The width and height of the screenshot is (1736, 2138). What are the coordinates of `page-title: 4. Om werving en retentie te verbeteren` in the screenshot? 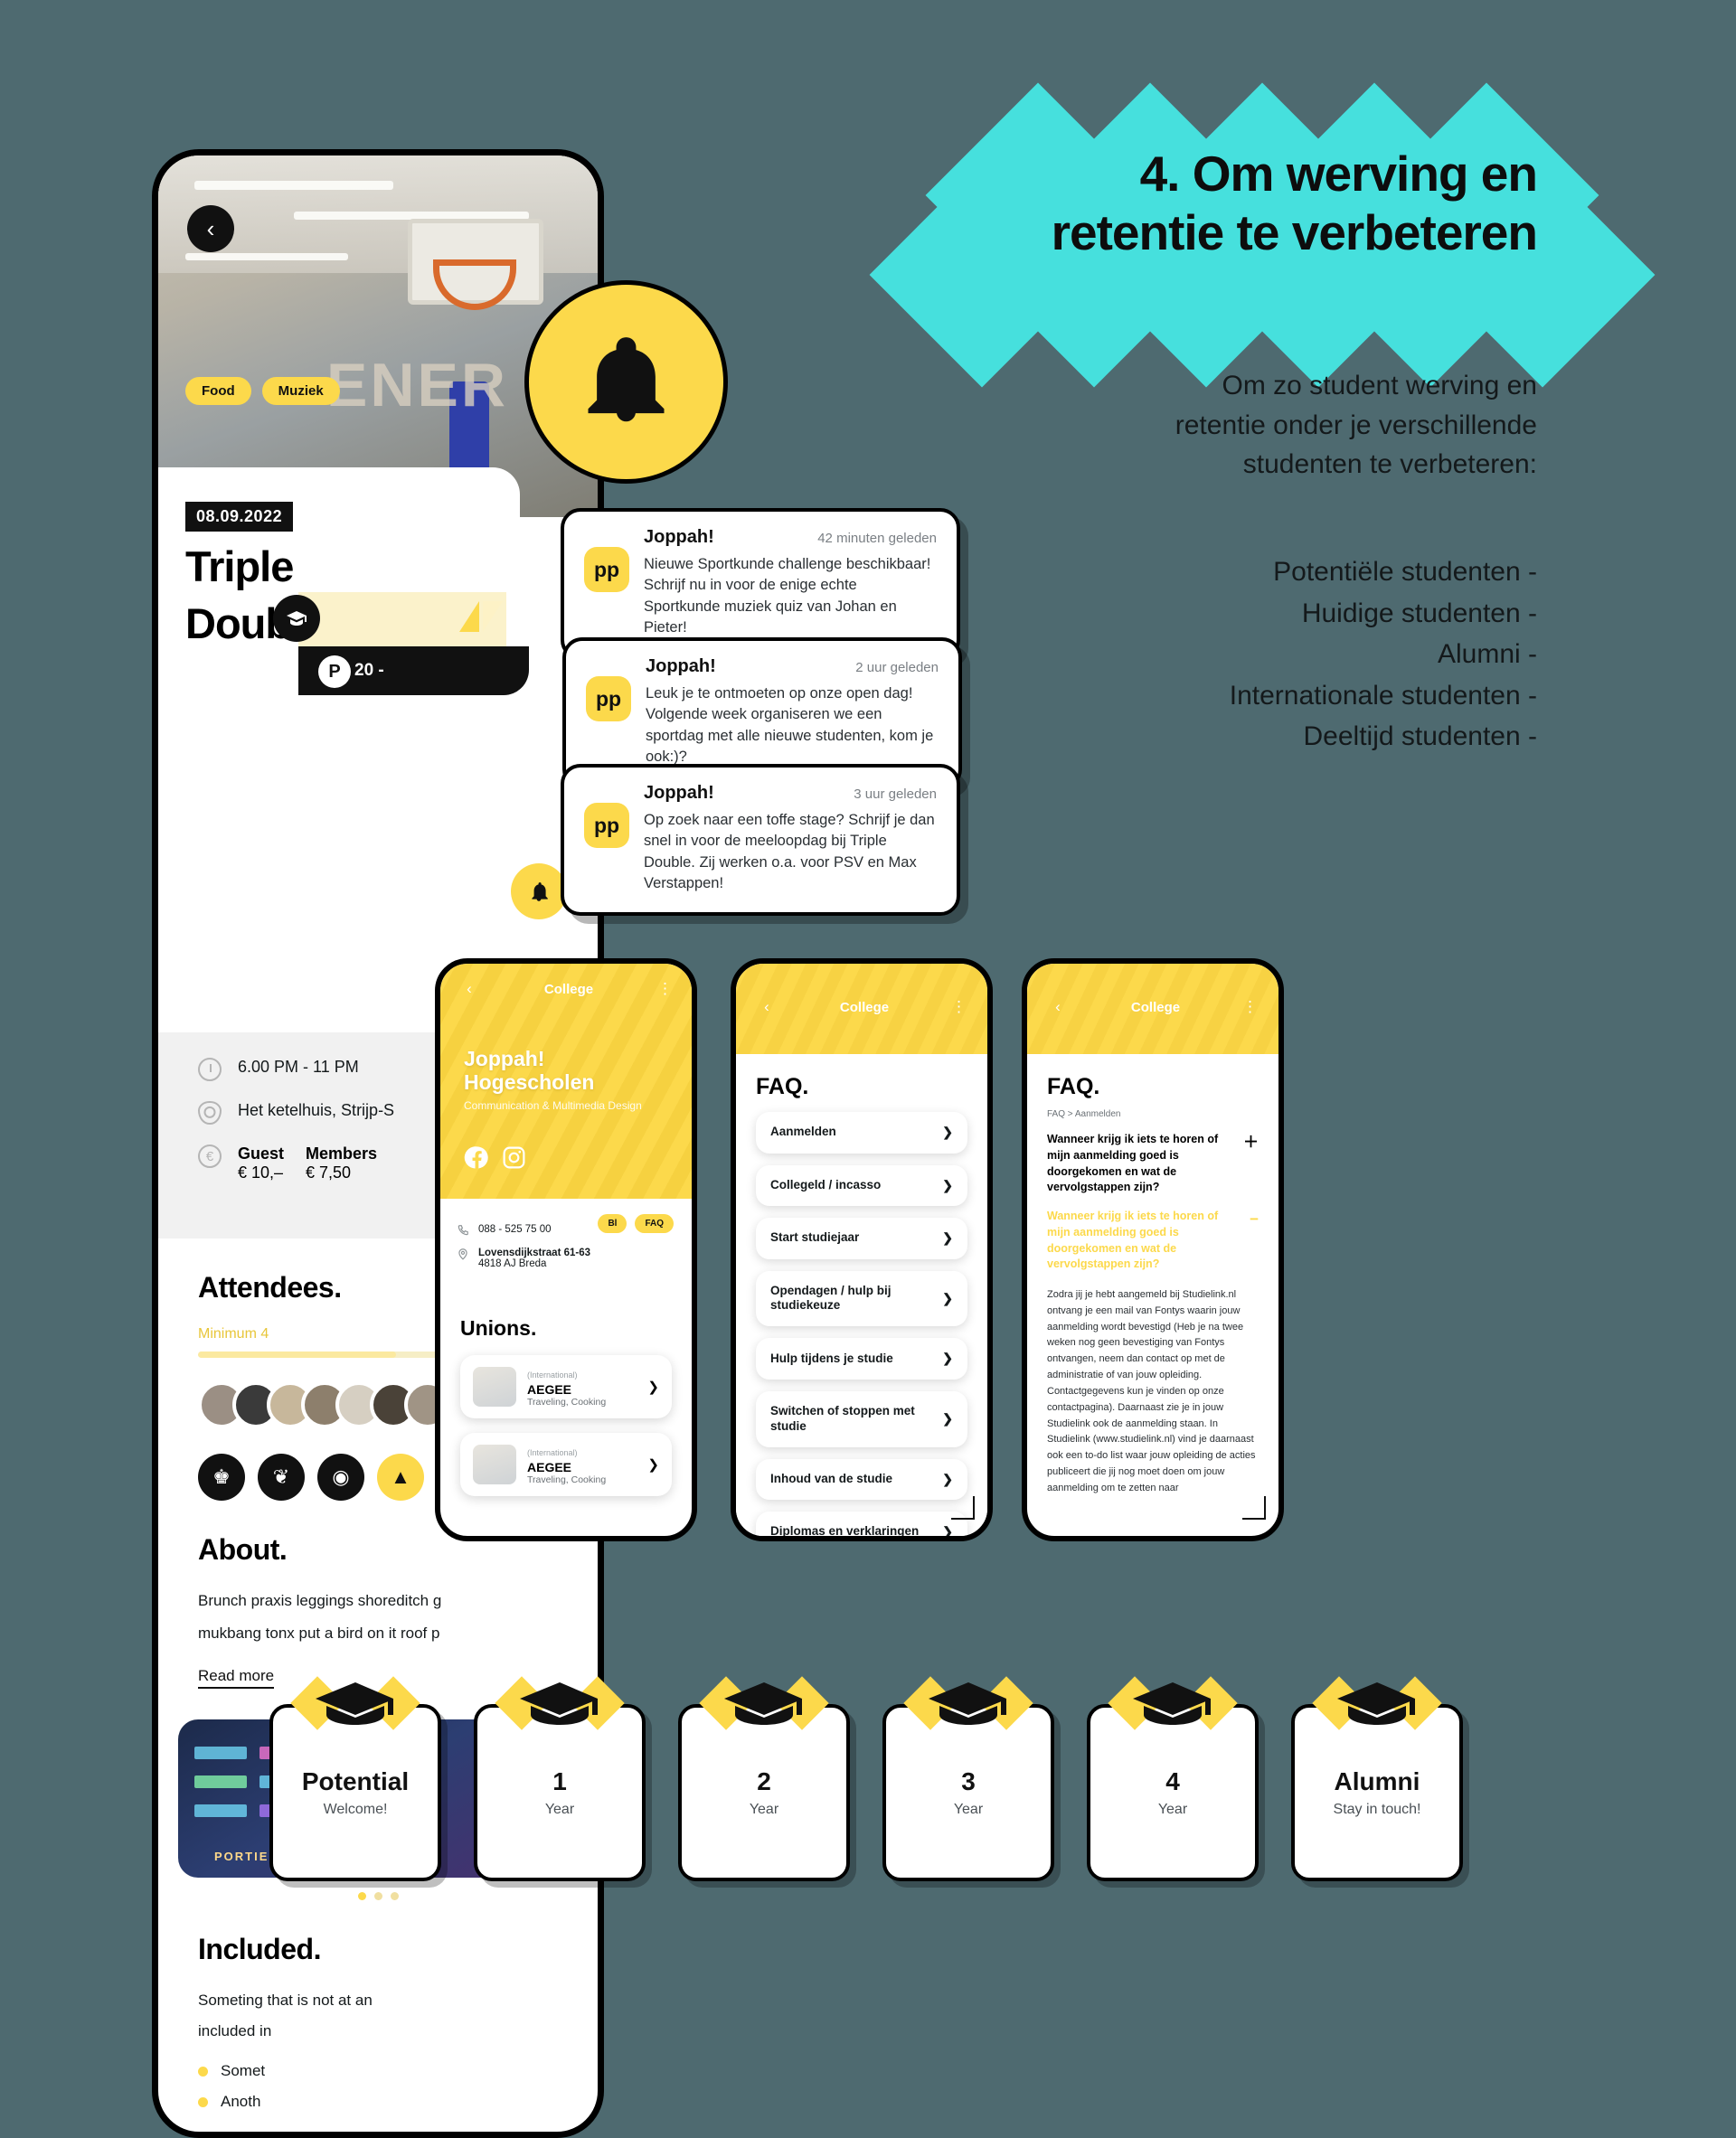 It's located at (1167, 204).